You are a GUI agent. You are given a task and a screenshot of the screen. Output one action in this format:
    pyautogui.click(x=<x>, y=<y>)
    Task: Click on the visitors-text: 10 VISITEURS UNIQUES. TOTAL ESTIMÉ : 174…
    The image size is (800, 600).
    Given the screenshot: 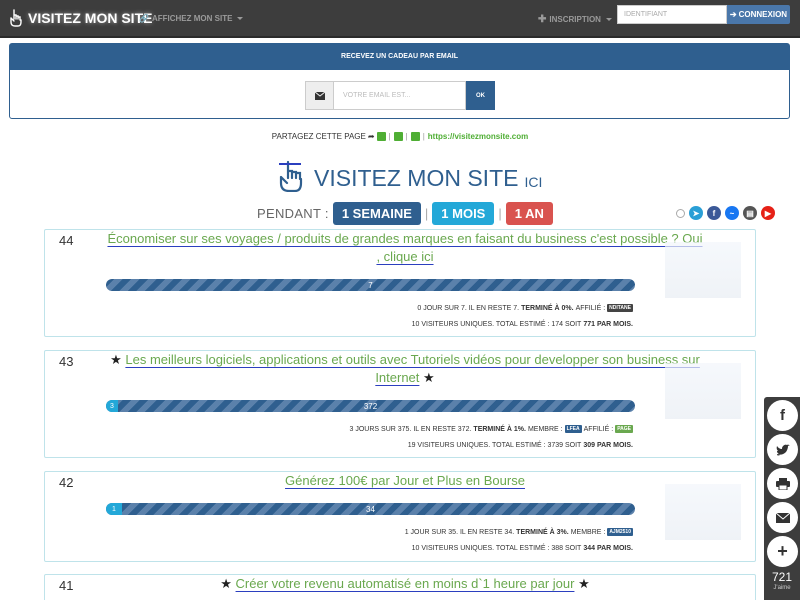 What is the action you would take?
    pyautogui.click(x=496, y=324)
    